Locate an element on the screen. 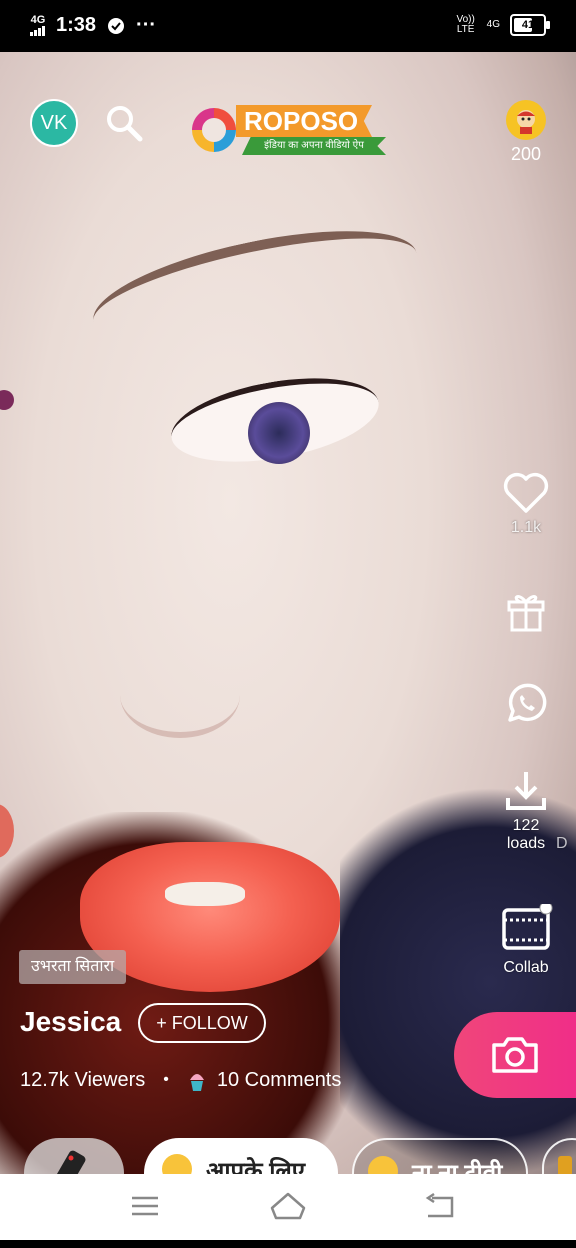  category-chips: आपके लिए ना ना टीवी is located at coordinates (288, 1156).